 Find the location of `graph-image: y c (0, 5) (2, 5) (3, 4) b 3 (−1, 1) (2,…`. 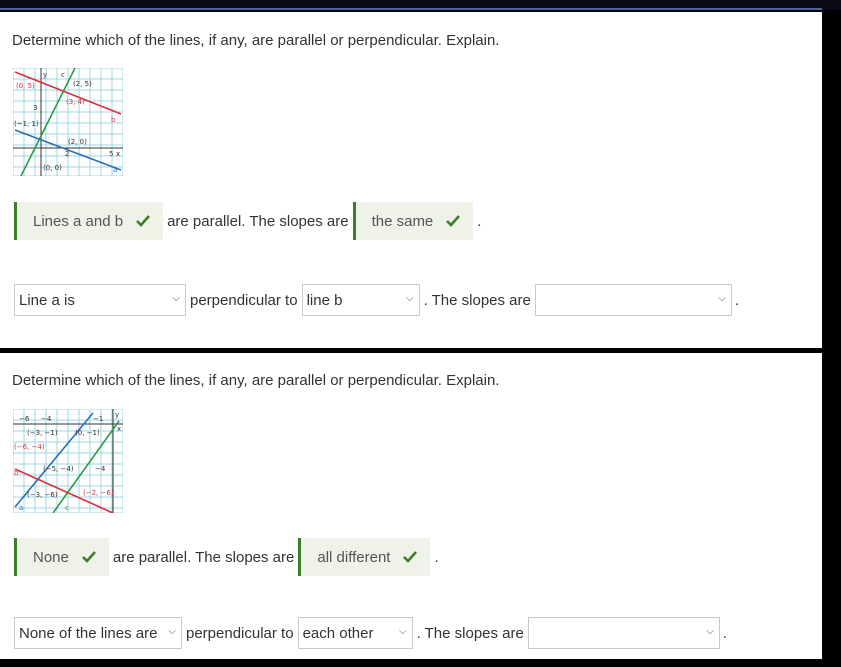

graph-image: y c (0, 5) (2, 5) (3, 4) b 3 (−1, 1) (2,… is located at coordinates (68, 122).